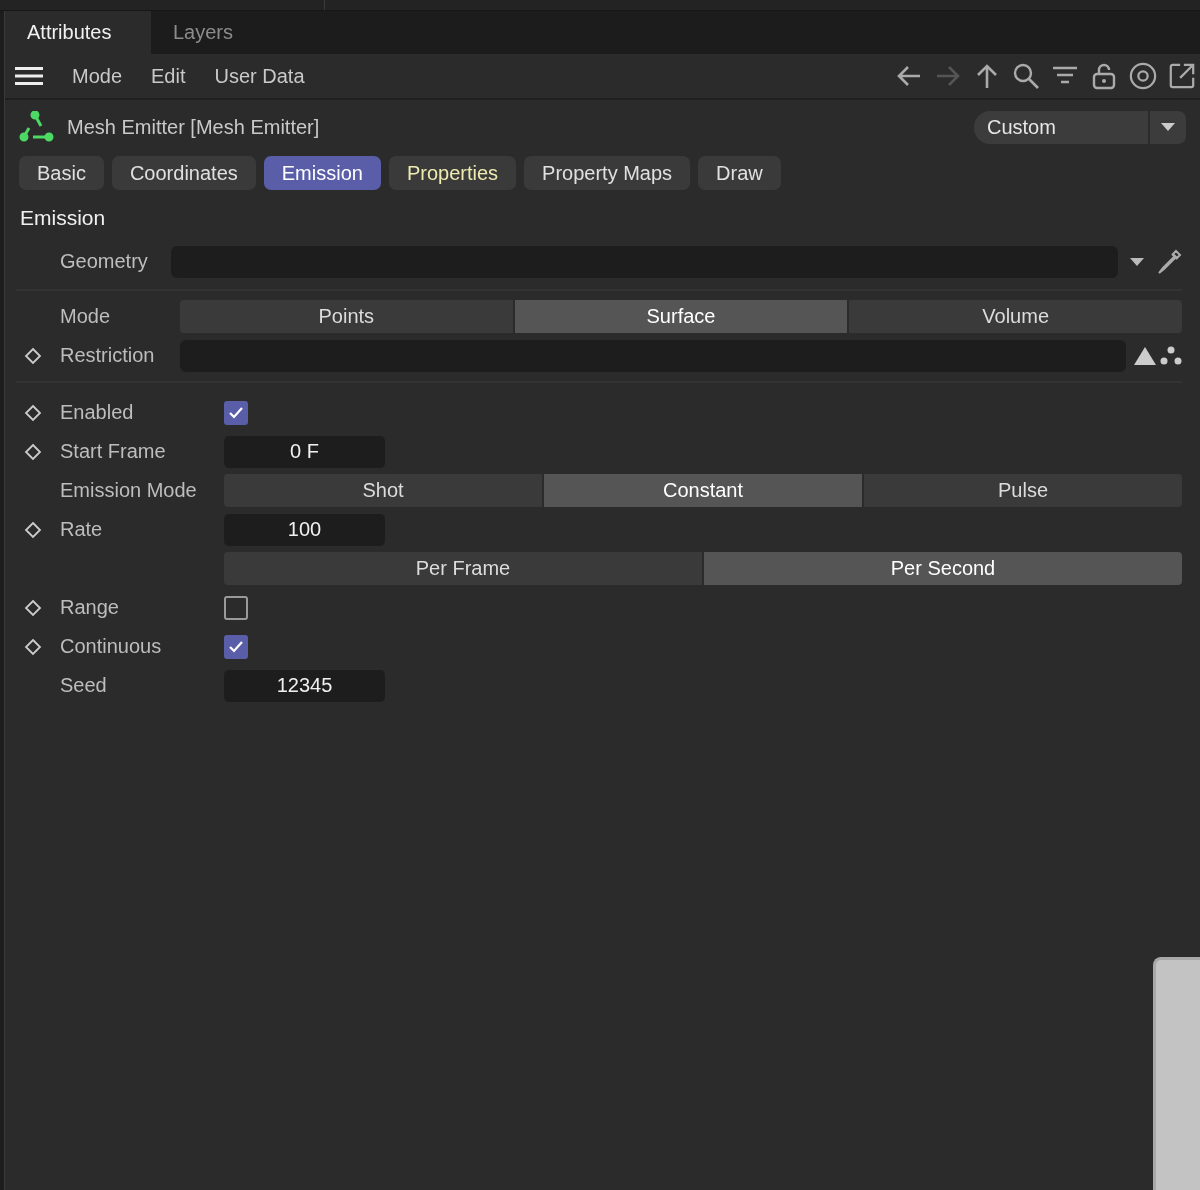  What do you see at coordinates (1145, 355) in the screenshot?
I see `triangle-icon` at bounding box center [1145, 355].